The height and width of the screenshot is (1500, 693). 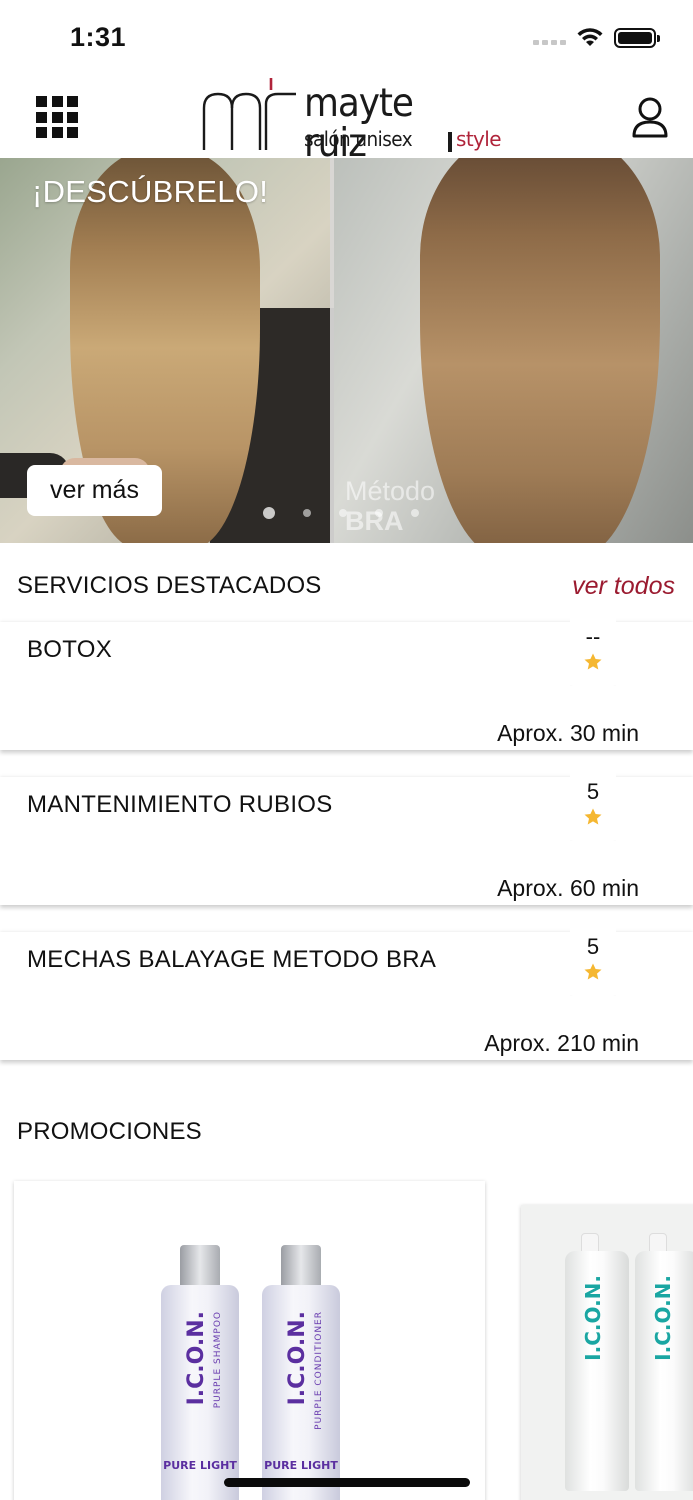 I want to click on rating-badge: --, so click(x=593, y=652).